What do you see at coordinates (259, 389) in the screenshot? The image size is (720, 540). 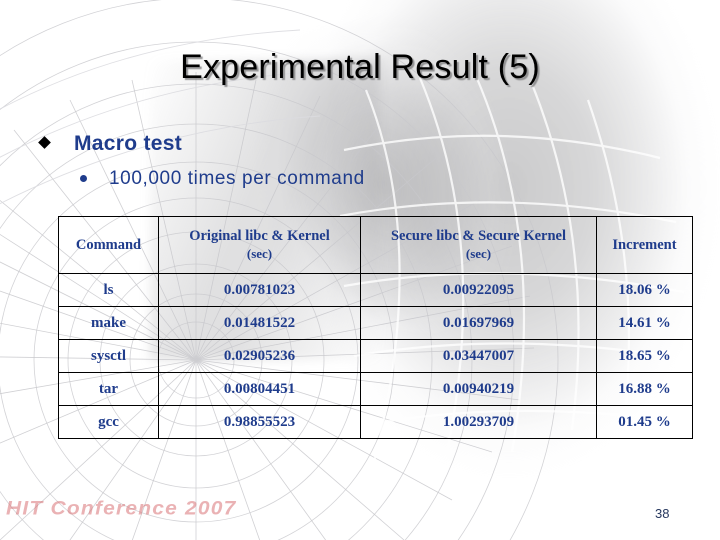 I see `cell-original: 0.00804451` at bounding box center [259, 389].